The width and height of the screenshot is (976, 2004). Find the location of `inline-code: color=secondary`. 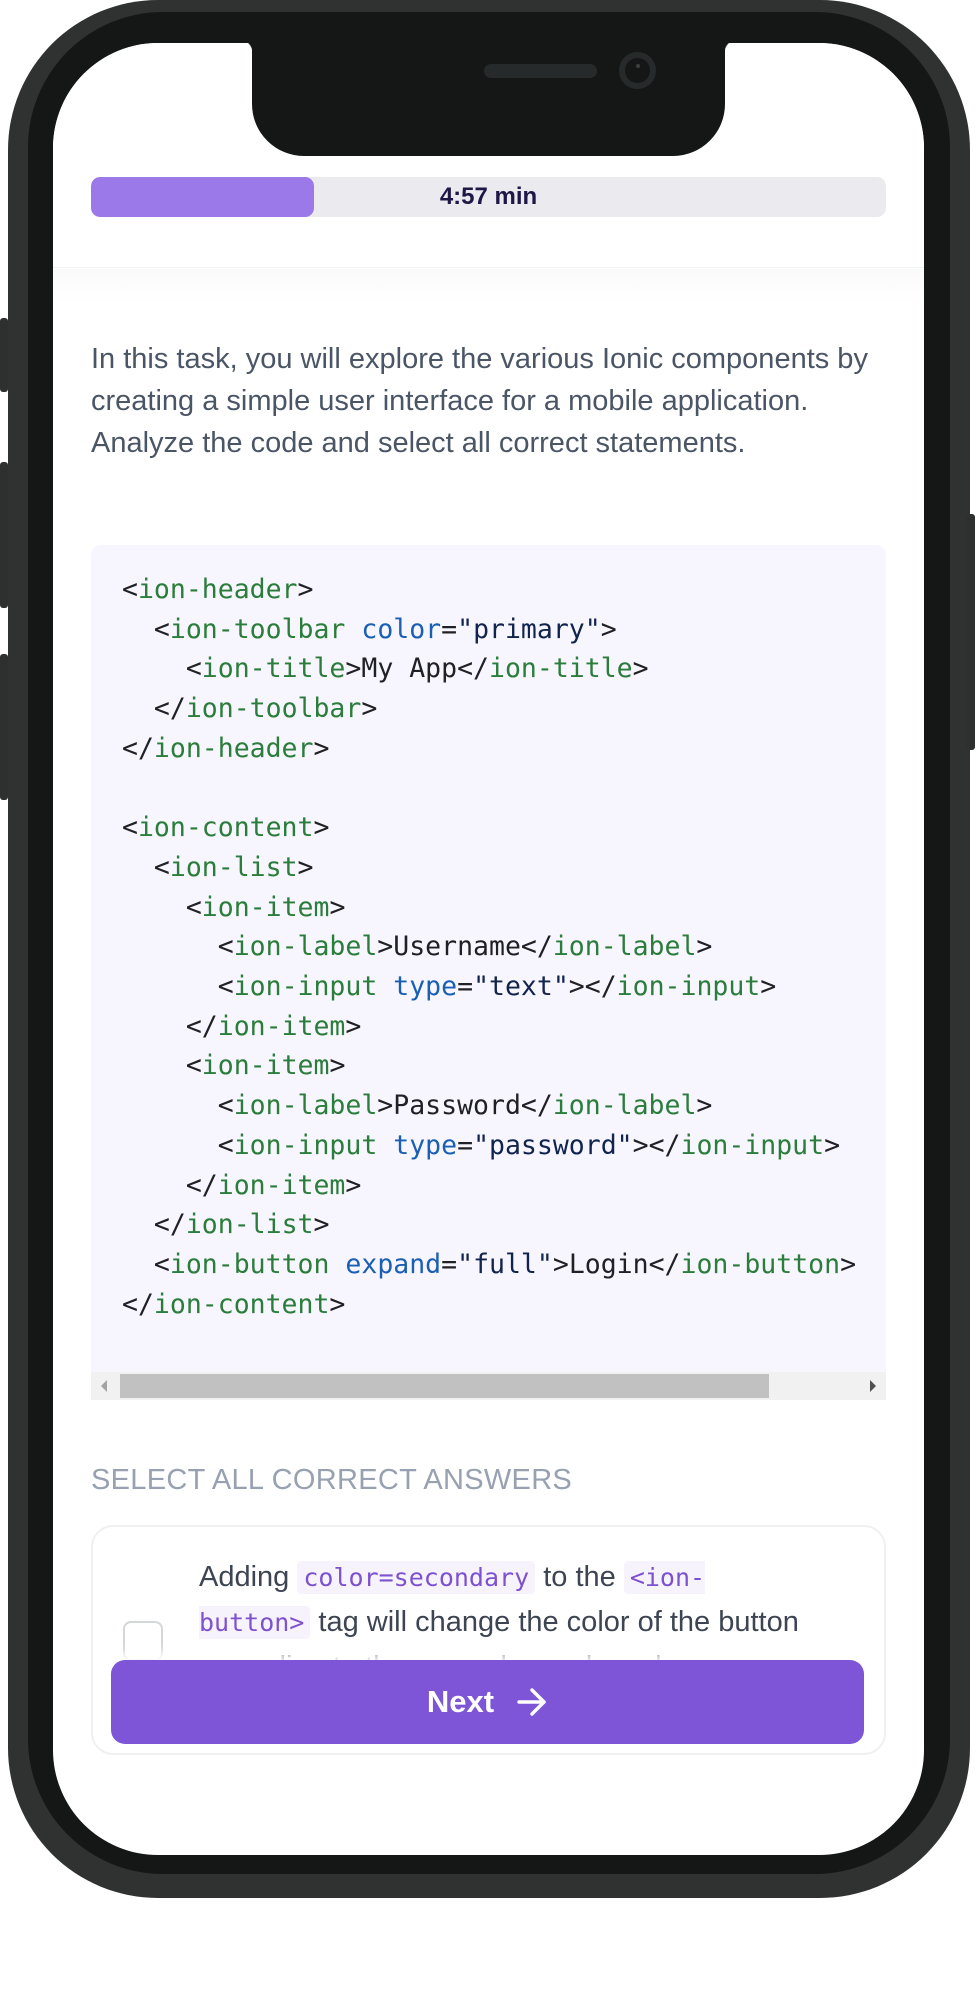

inline-code: color=secondary is located at coordinates (416, 1577).